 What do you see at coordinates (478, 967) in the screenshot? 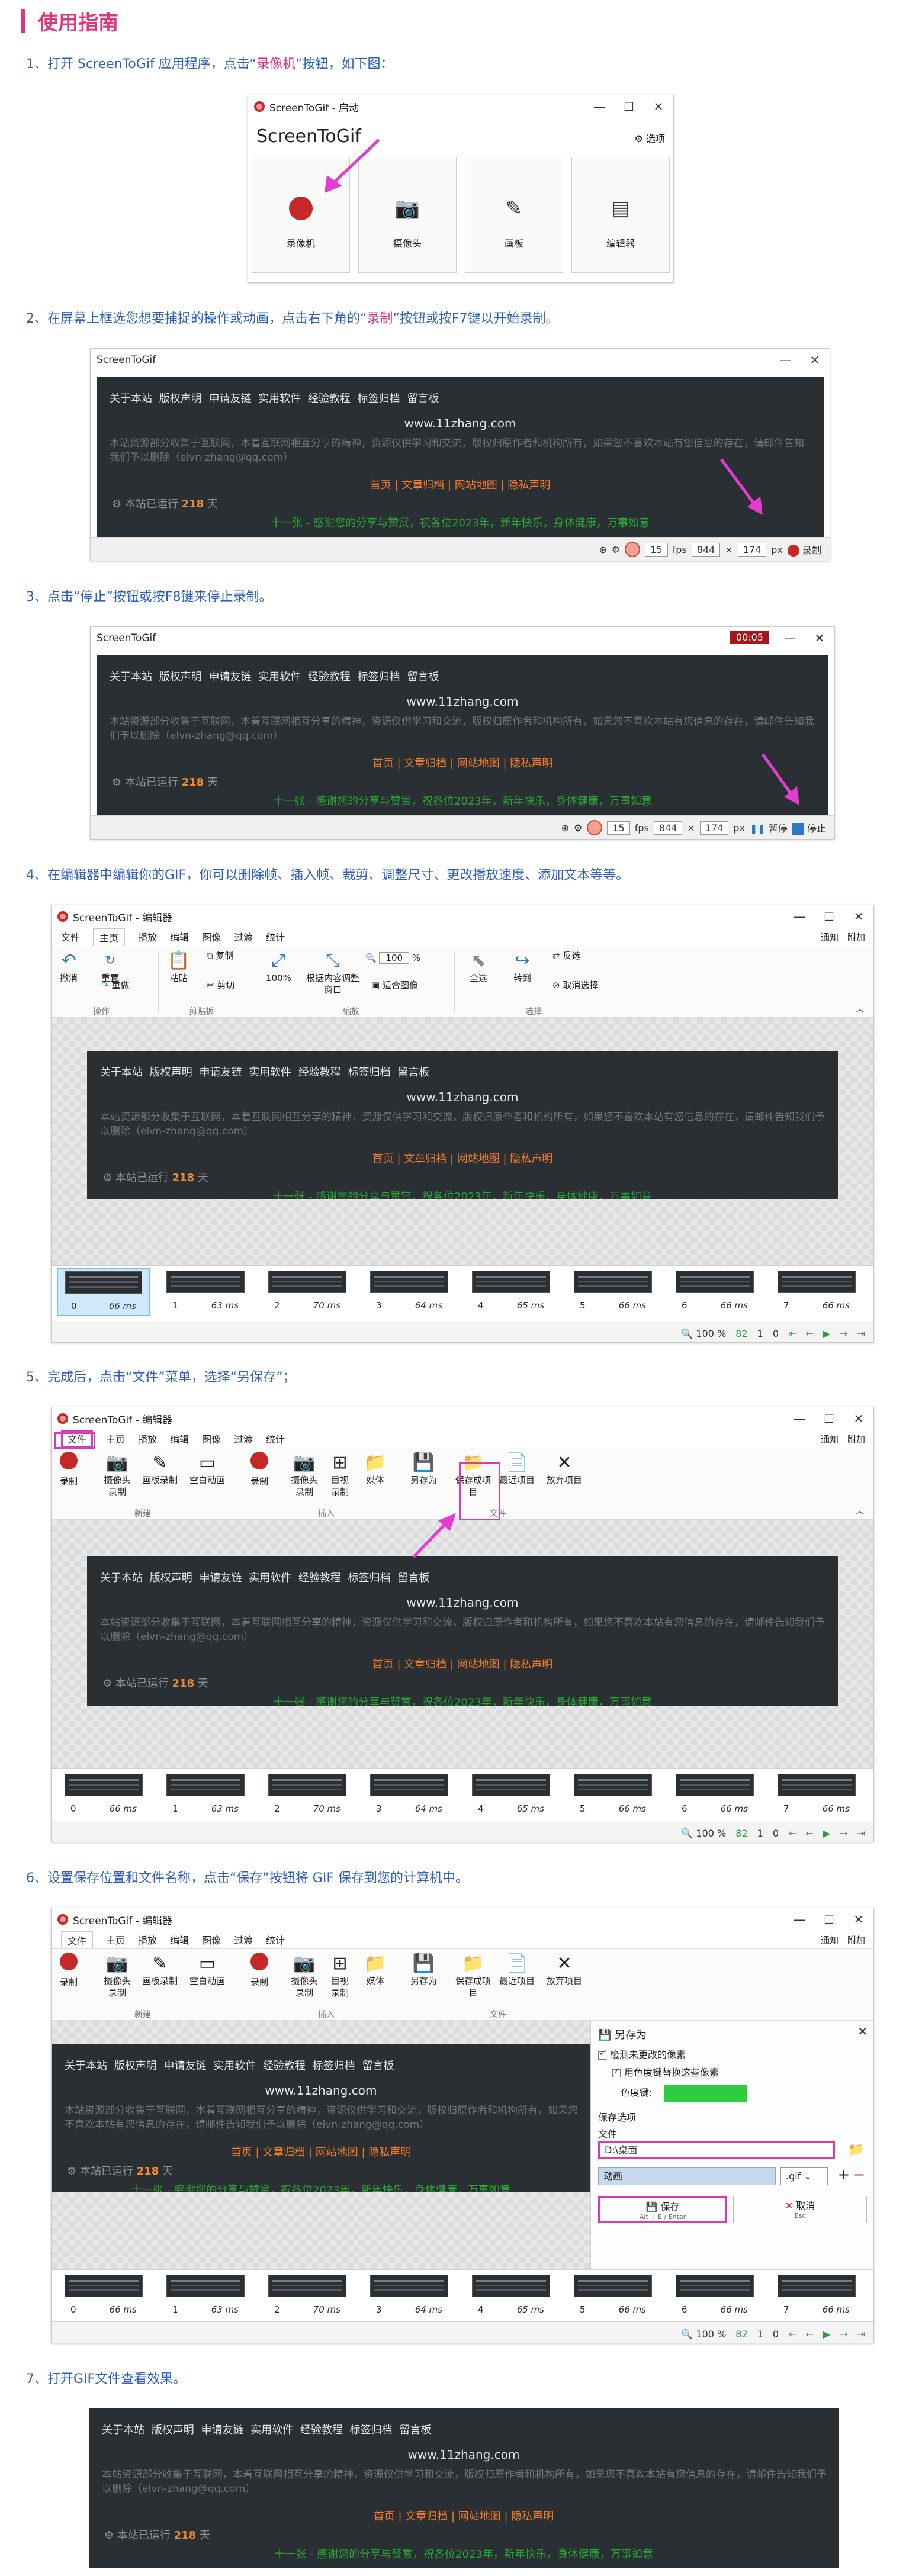
I see `select-all-button: ⬉ 全选` at bounding box center [478, 967].